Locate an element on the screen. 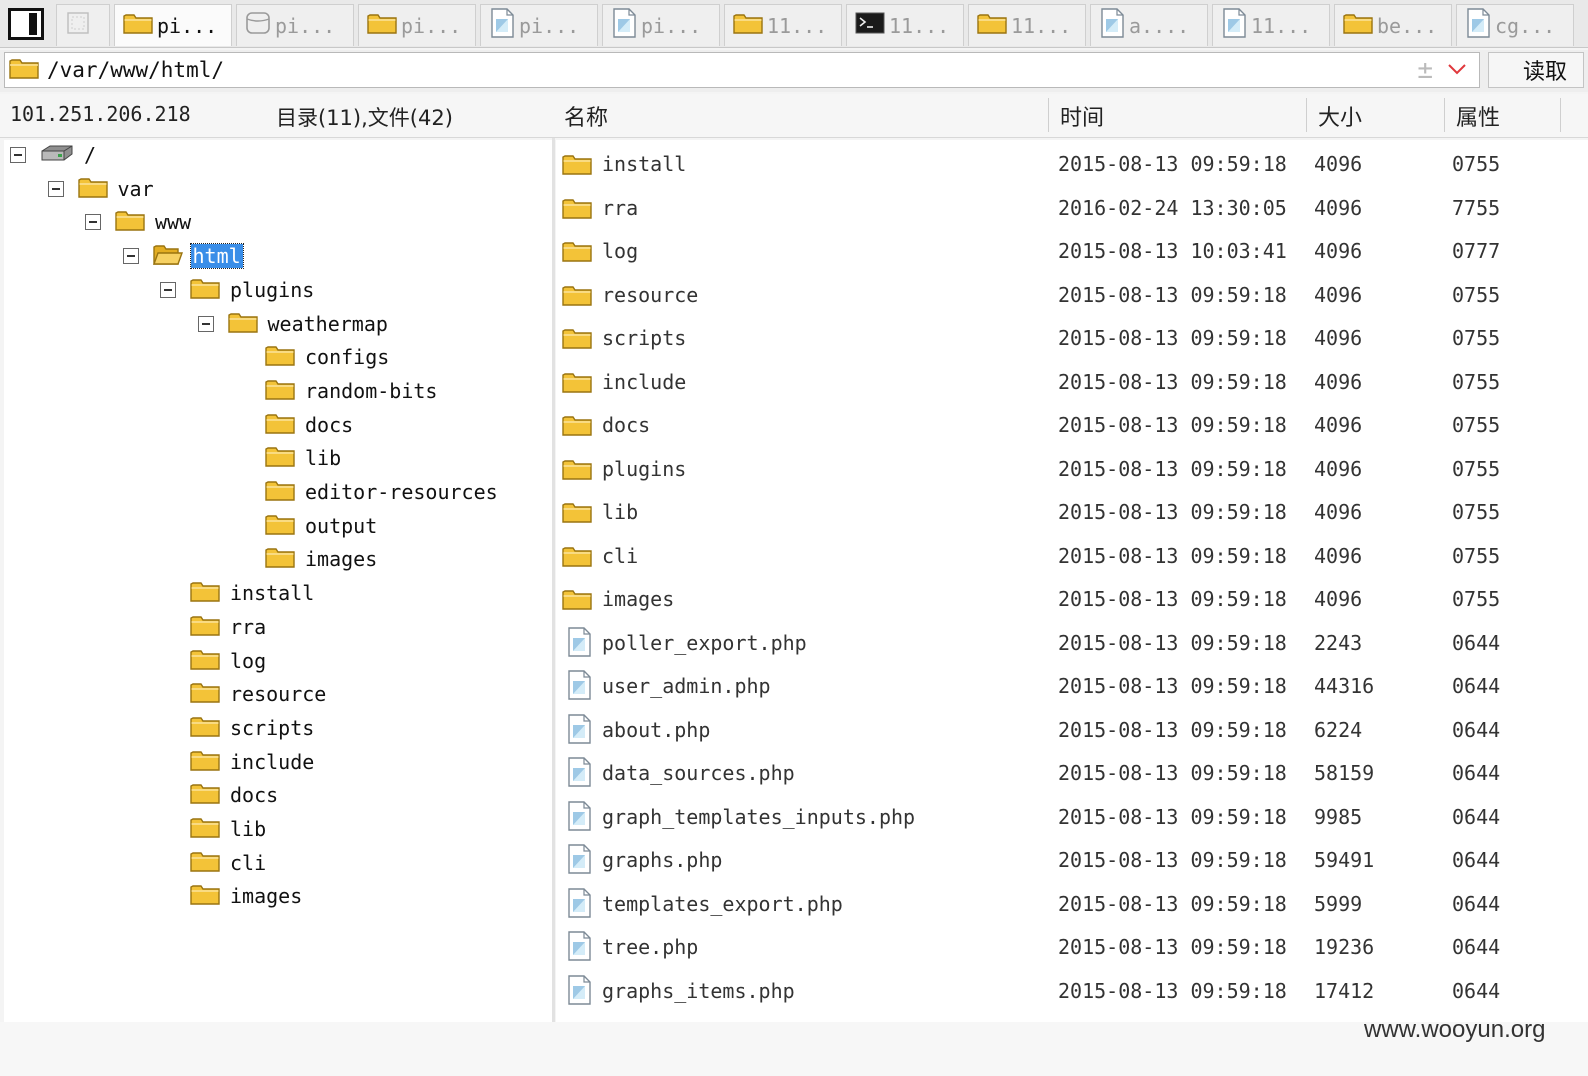 The width and height of the screenshot is (1588, 1076). tree-node: include is located at coordinates (238, 762).